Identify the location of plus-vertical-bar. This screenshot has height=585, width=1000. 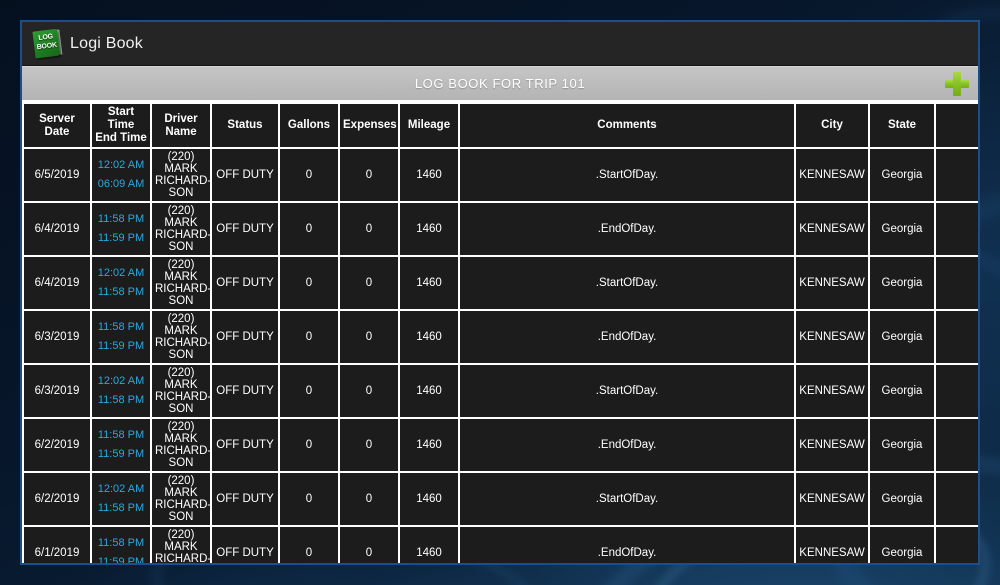
(957, 83).